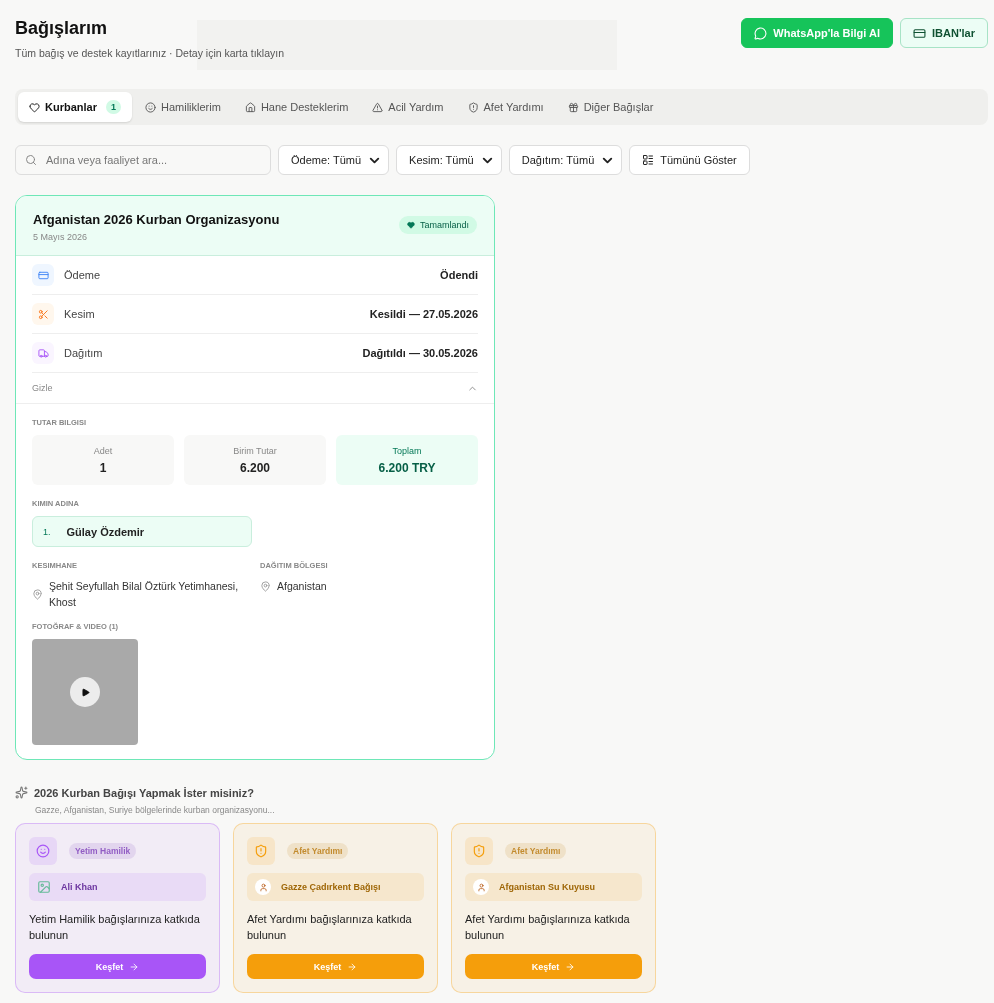 Image resolution: width=994 pixels, height=1003 pixels. Describe the element at coordinates (79, 887) in the screenshot. I see `person-name: Ali Khan` at that location.